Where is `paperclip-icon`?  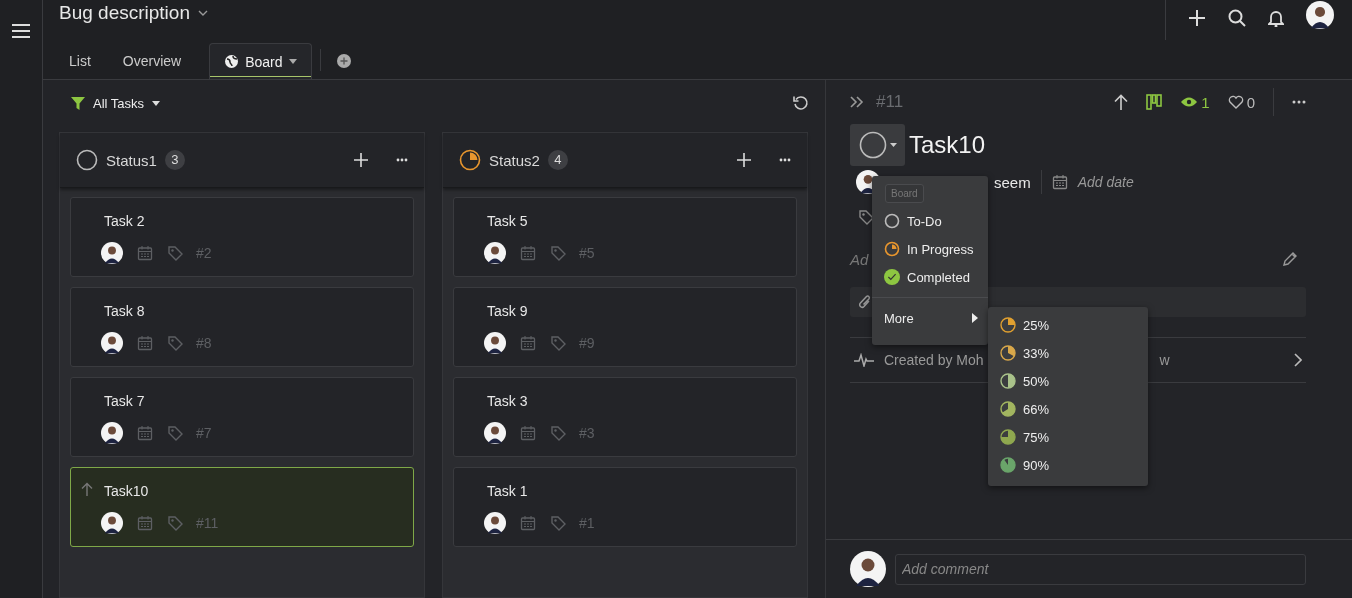 paperclip-icon is located at coordinates (865, 302).